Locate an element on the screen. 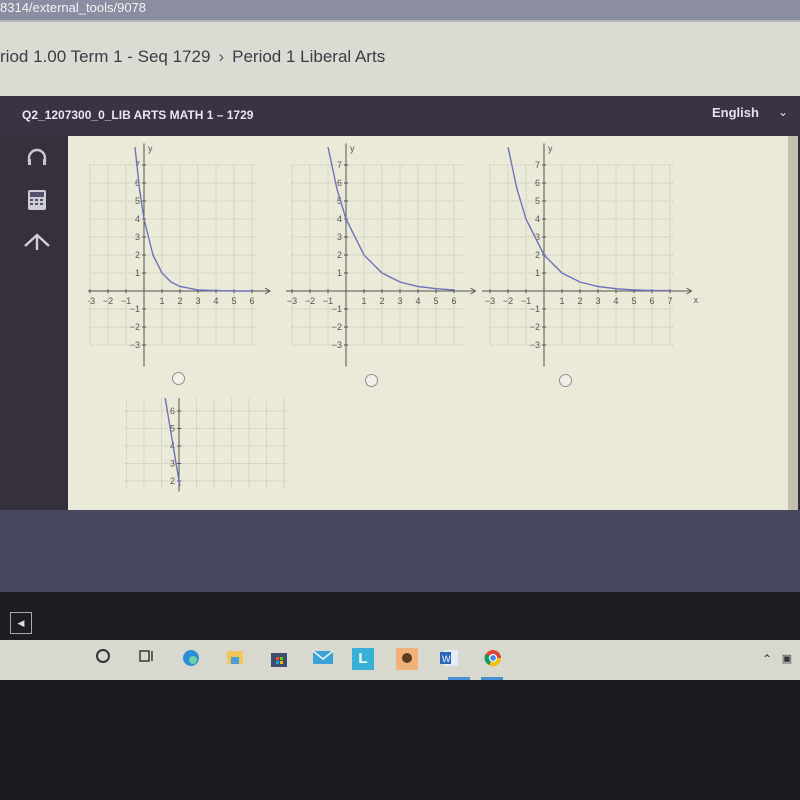  url-text: 8314/external_tools/9078 is located at coordinates (73, 7).